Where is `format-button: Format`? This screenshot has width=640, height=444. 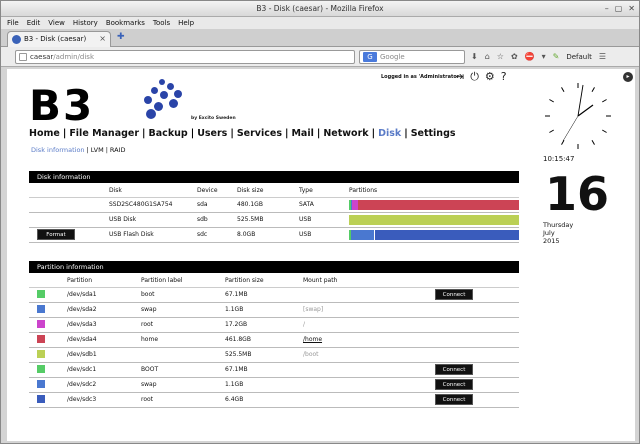
format-button: Format is located at coordinates (56, 234).